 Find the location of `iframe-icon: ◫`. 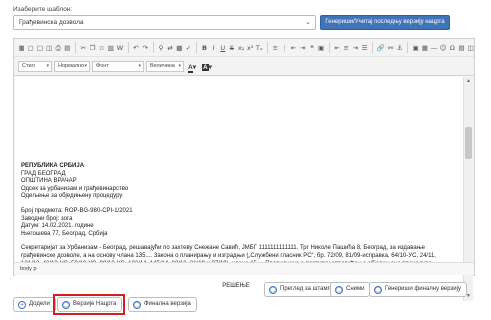

iframe-icon: ◫ is located at coordinates (470, 48).